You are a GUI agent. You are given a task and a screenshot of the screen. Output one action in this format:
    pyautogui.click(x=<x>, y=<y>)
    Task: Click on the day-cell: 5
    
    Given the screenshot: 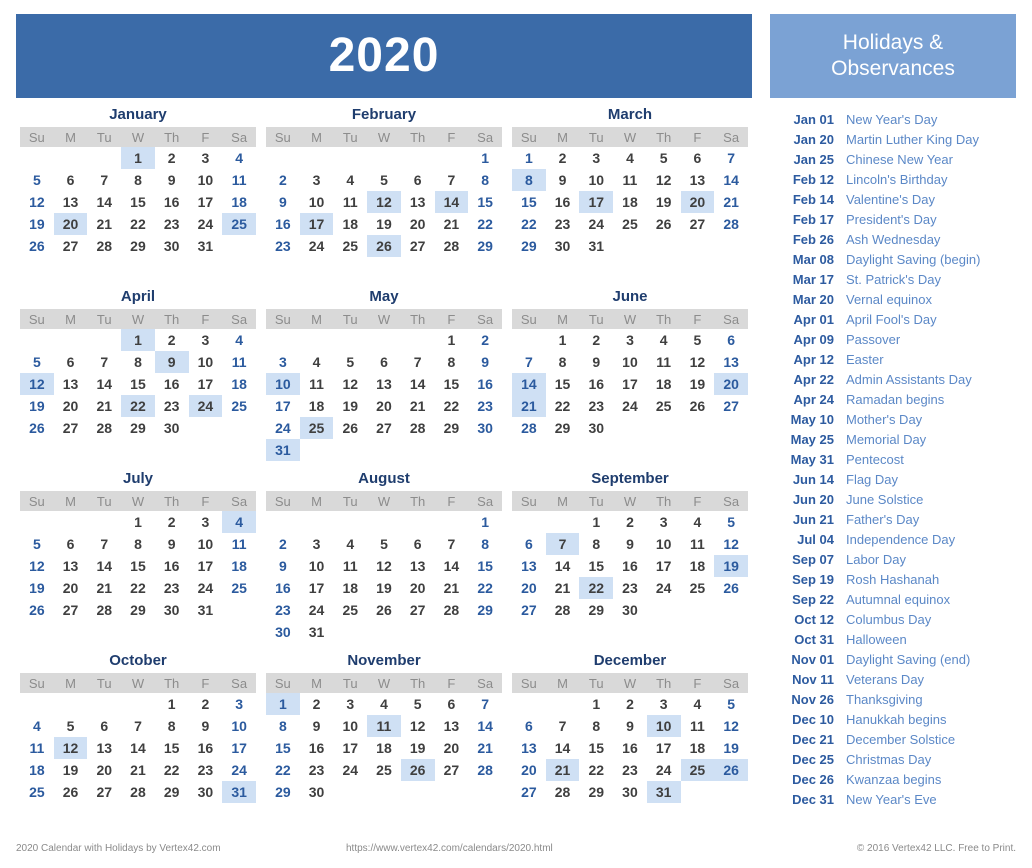 What is the action you would take?
    pyautogui.click(x=384, y=180)
    